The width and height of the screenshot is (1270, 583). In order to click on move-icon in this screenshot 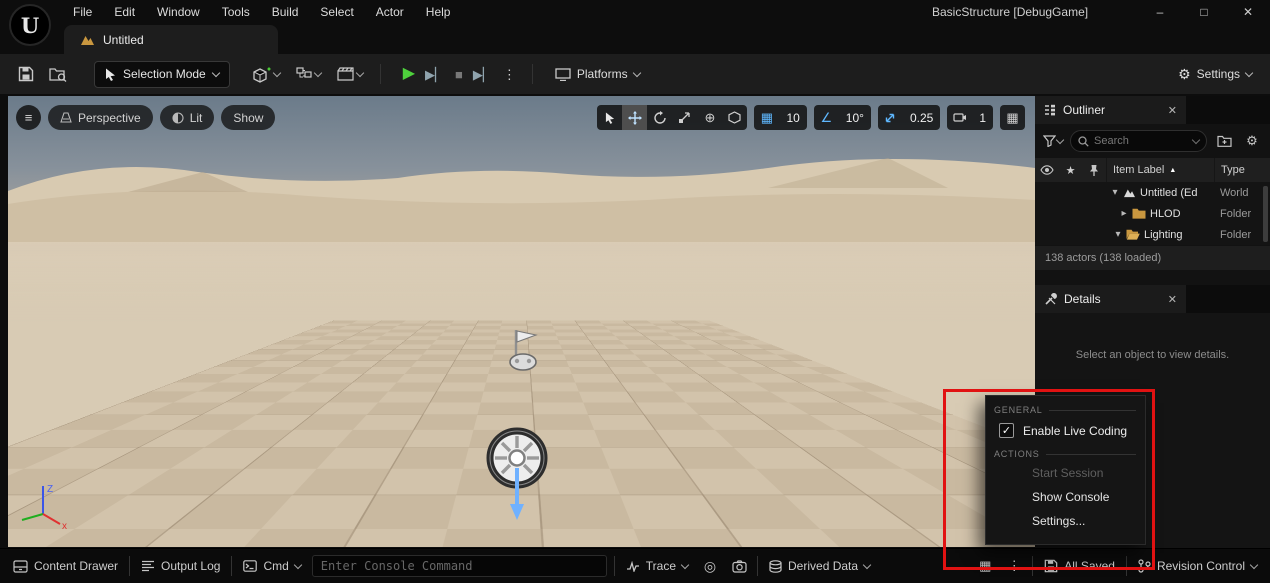, I will do `click(634, 117)`.